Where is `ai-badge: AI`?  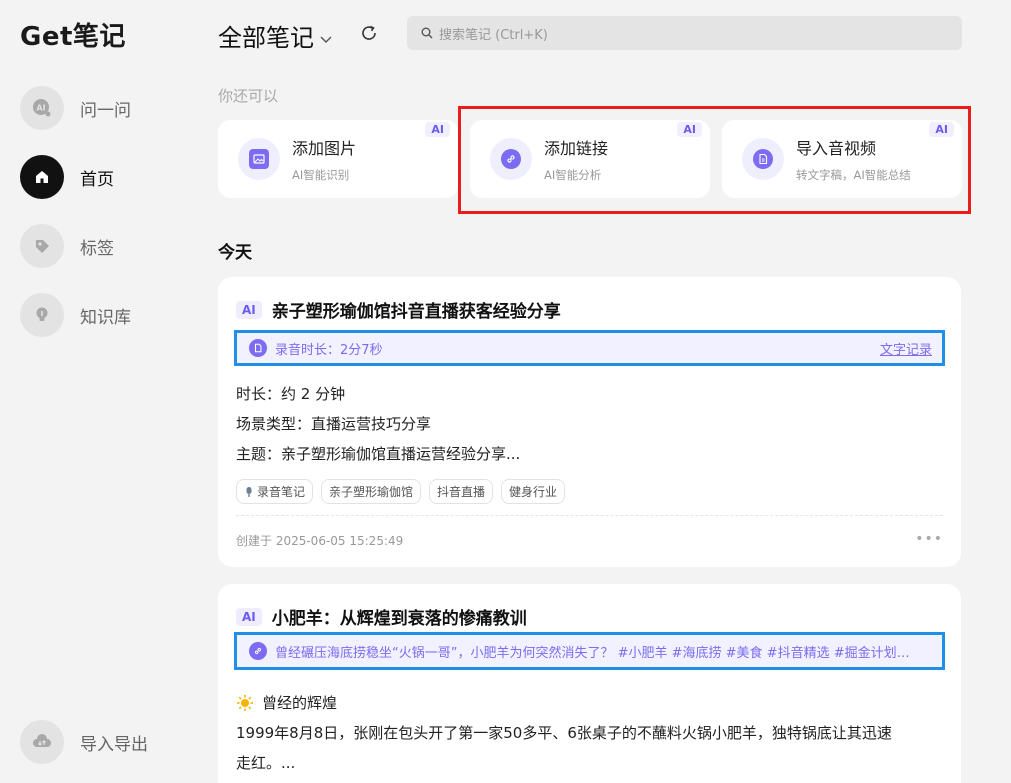 ai-badge: AI is located at coordinates (437, 129).